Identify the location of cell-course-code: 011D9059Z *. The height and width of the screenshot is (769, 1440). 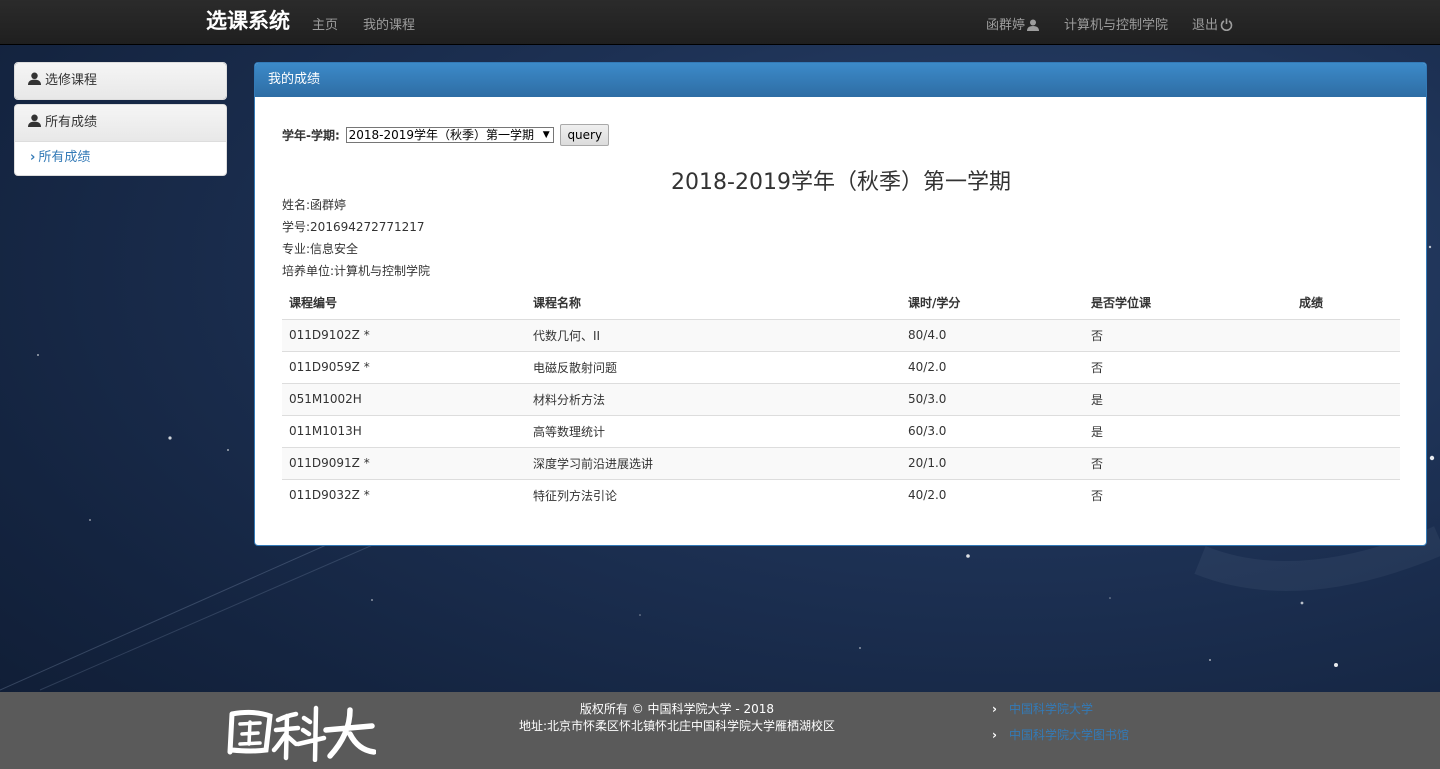
(404, 366).